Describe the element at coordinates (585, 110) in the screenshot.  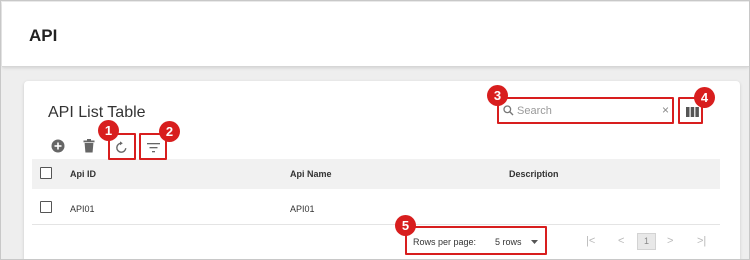
I see `highlight-search` at that location.